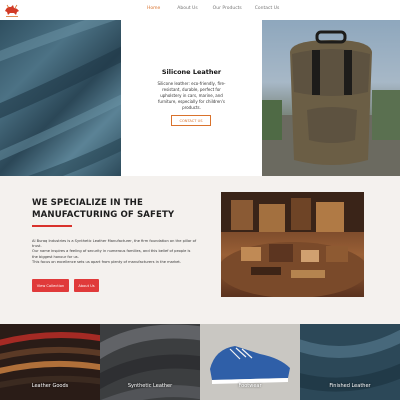 This screenshot has height=400, width=400. Describe the element at coordinates (331, 98) in the screenshot. I see `backpack-image` at that location.